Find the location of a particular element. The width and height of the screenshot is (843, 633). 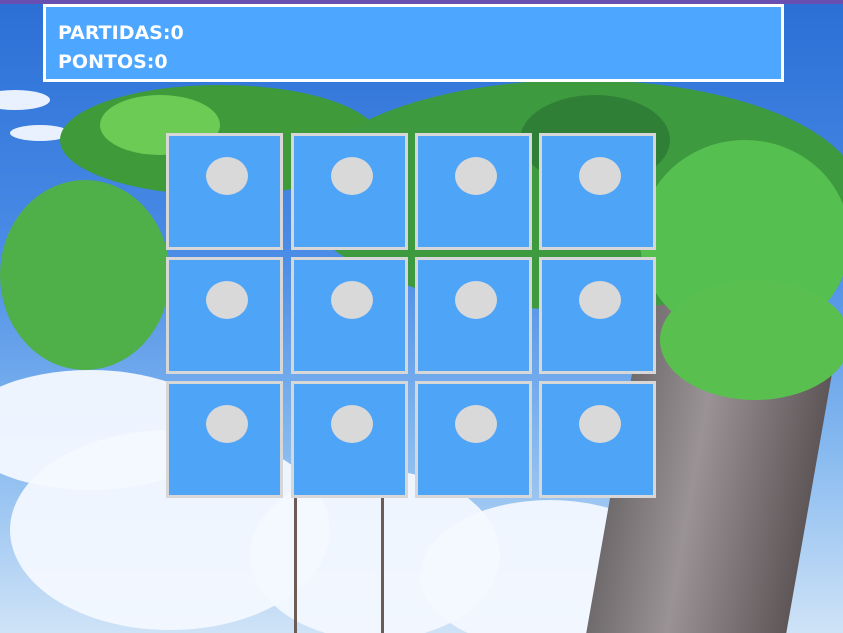

points-counter: PONTOS:0 is located at coordinates (113, 62).